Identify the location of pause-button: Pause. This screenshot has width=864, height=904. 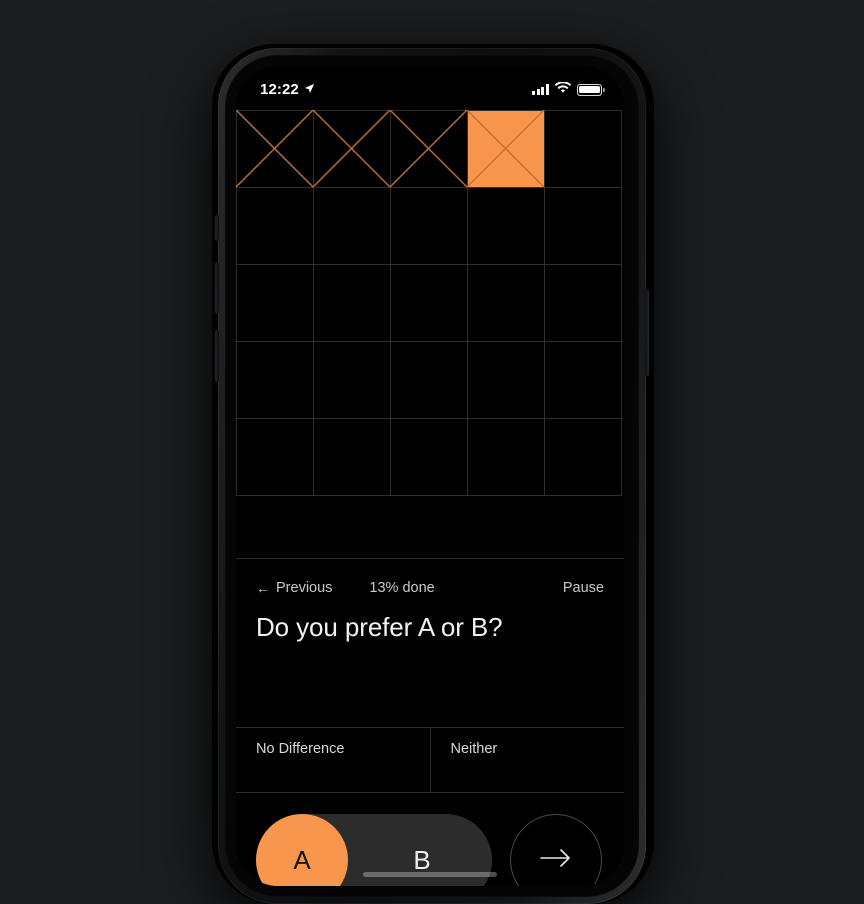
(583, 588).